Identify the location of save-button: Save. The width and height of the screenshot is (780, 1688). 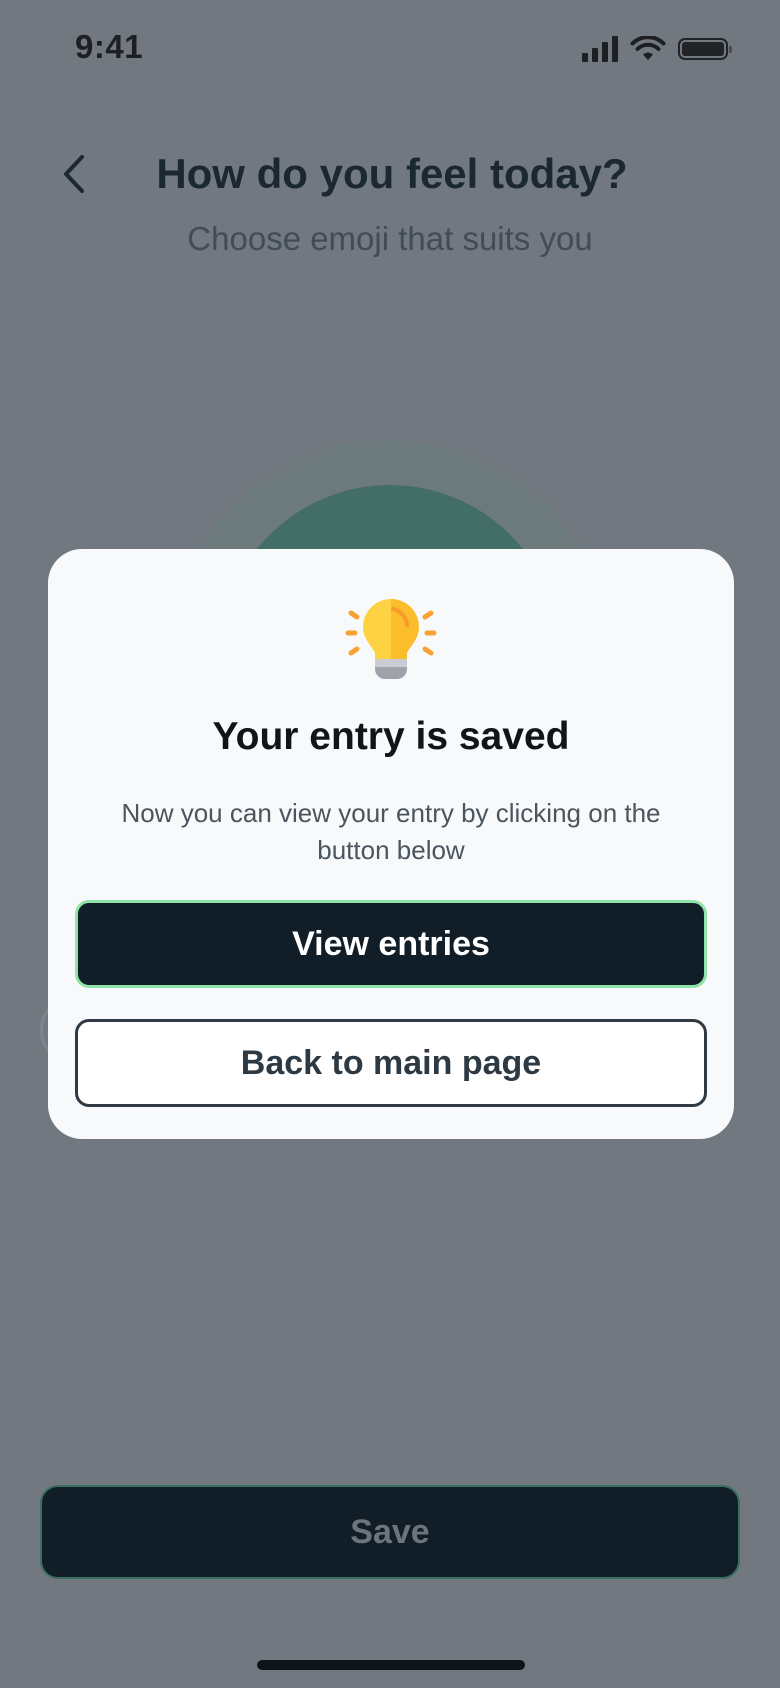
(390, 1532).